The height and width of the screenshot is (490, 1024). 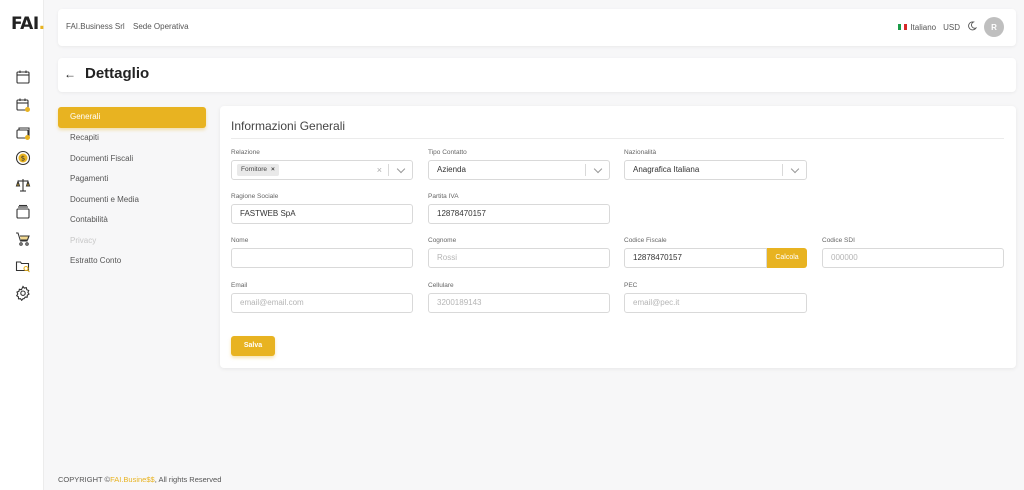 What do you see at coordinates (23, 239) in the screenshot?
I see `cart-icon` at bounding box center [23, 239].